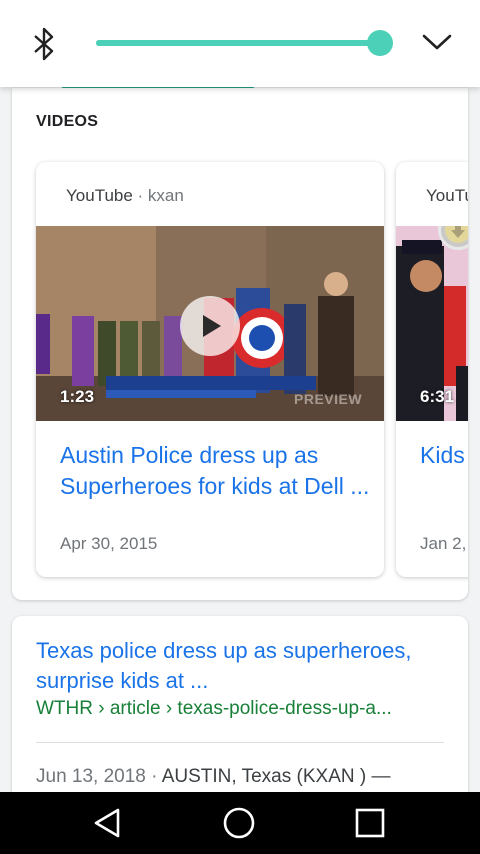 The height and width of the screenshot is (854, 480). I want to click on play-button, so click(210, 326).